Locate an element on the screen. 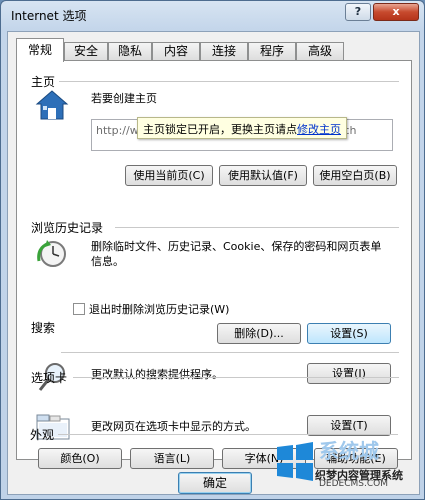 This screenshot has width=425, height=500. homepage-lock-tooltip: 主页锁定已开启，更换主页请点修改主页 is located at coordinates (242, 128).